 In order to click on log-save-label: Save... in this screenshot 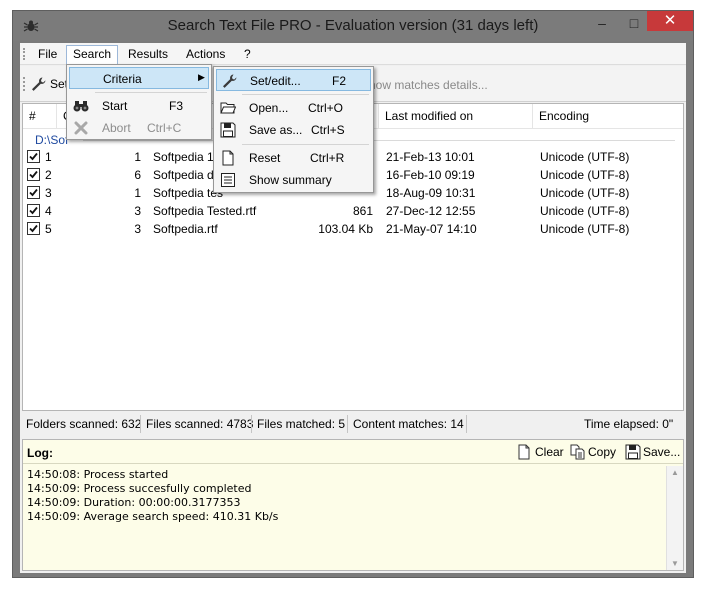, I will do `click(662, 452)`.